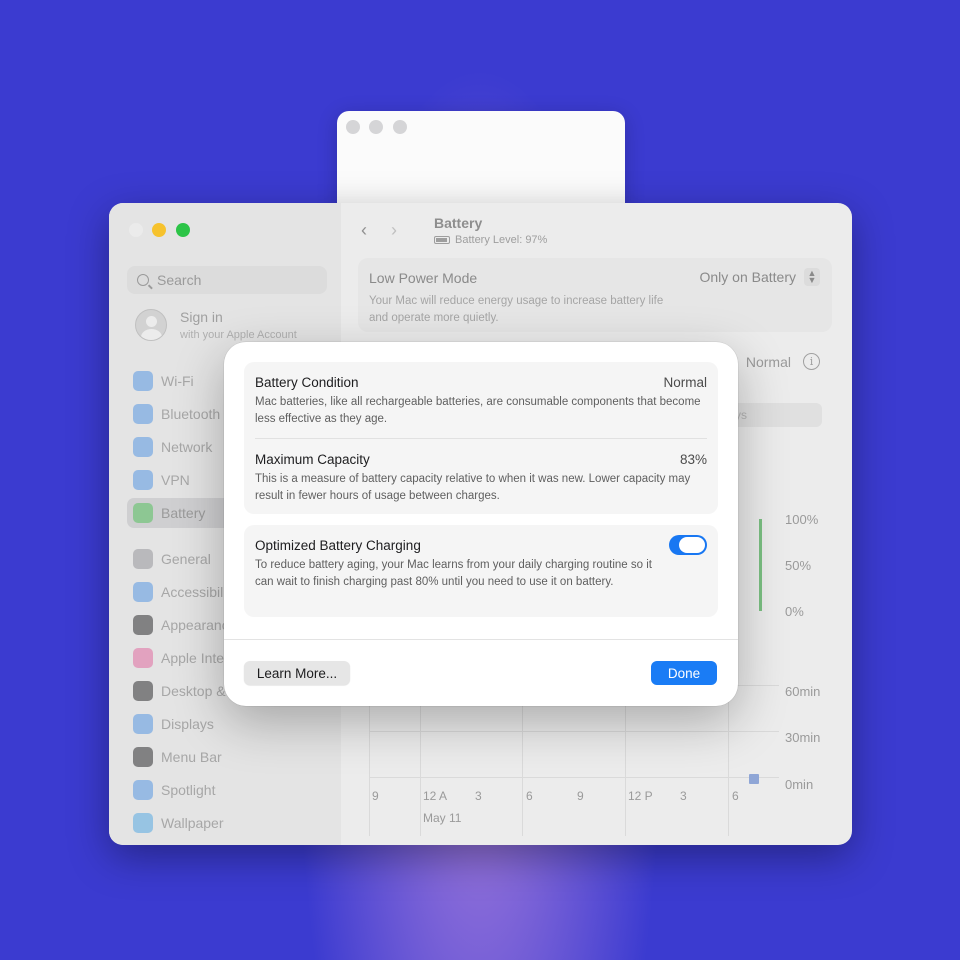 Image resolution: width=960 pixels, height=960 pixels. What do you see at coordinates (798, 565) in the screenshot?
I see `level-tick-50: 50%` at bounding box center [798, 565].